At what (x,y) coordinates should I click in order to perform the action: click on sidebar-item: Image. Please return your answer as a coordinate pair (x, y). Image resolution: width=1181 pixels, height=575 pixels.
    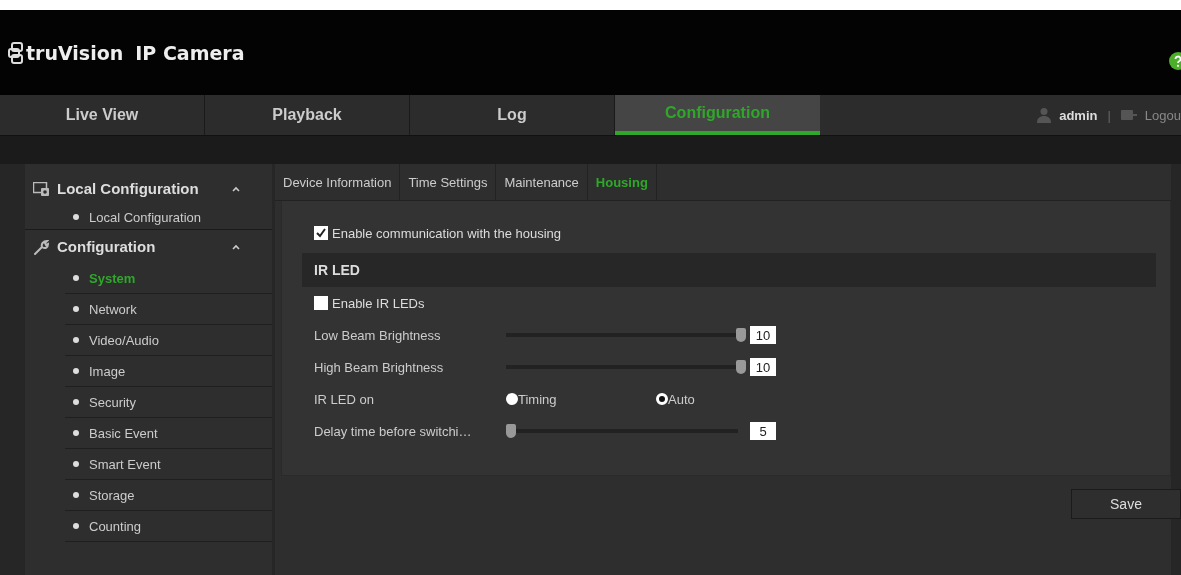
    Looking at the image, I should click on (168, 371).